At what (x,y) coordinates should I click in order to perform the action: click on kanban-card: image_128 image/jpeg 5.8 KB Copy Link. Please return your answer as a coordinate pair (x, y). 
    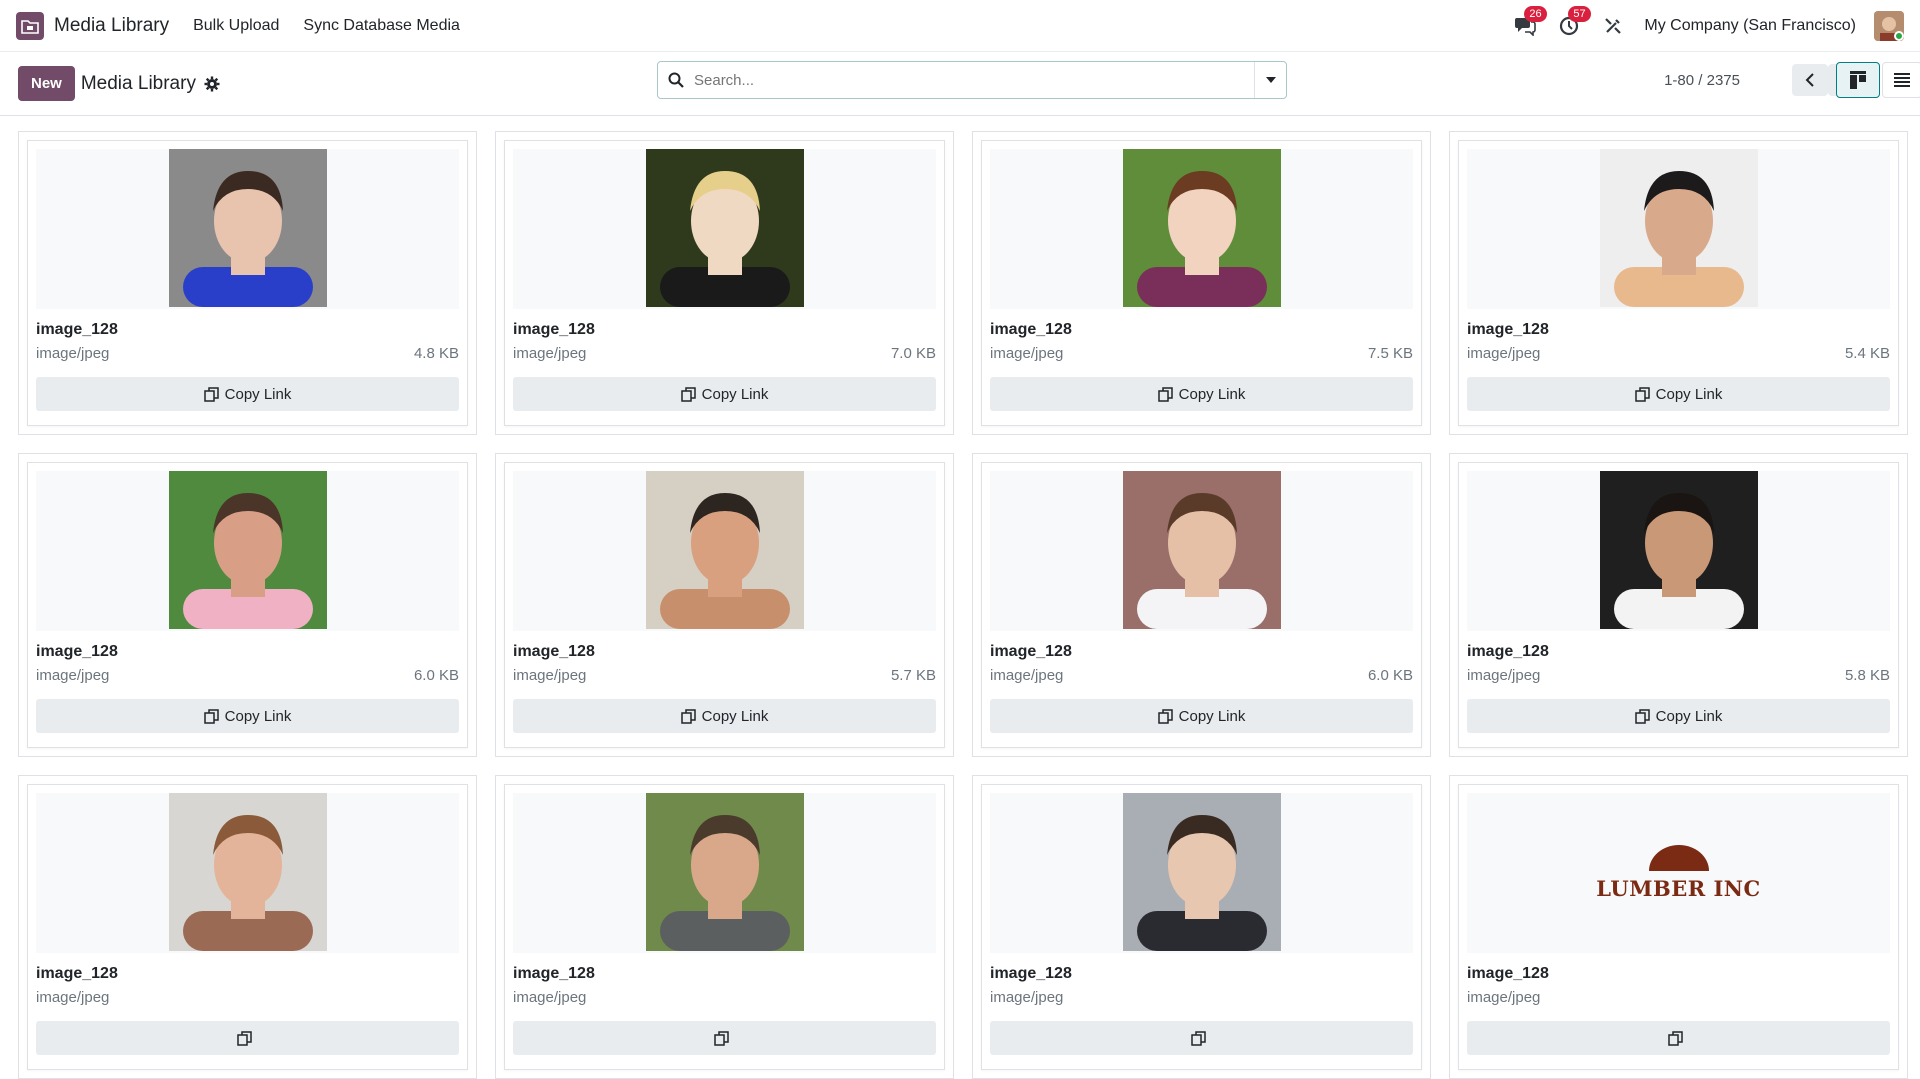
    Looking at the image, I should click on (1678, 605).